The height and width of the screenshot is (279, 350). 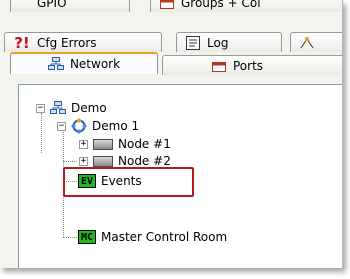 I want to click on tree-item-label: Node #1, so click(x=144, y=144).